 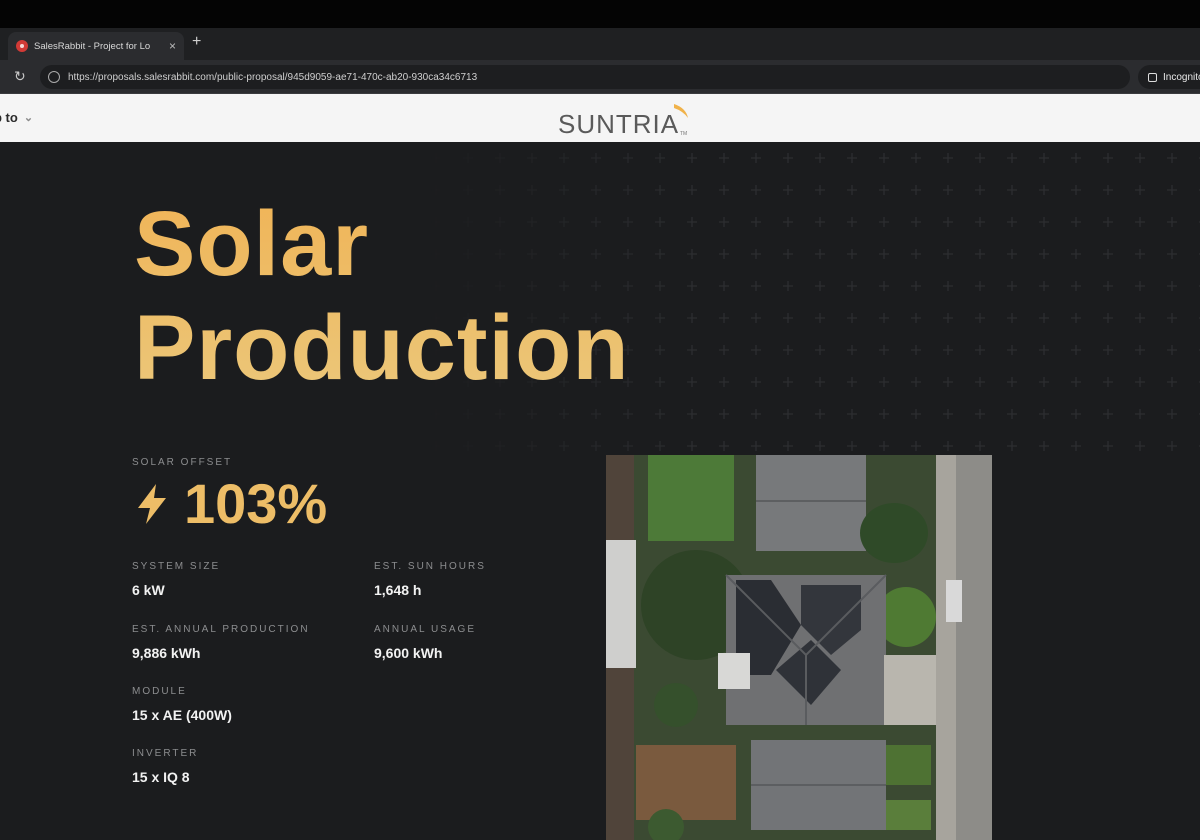 What do you see at coordinates (182, 715) in the screenshot?
I see `module-value: 15 x AE (400W)` at bounding box center [182, 715].